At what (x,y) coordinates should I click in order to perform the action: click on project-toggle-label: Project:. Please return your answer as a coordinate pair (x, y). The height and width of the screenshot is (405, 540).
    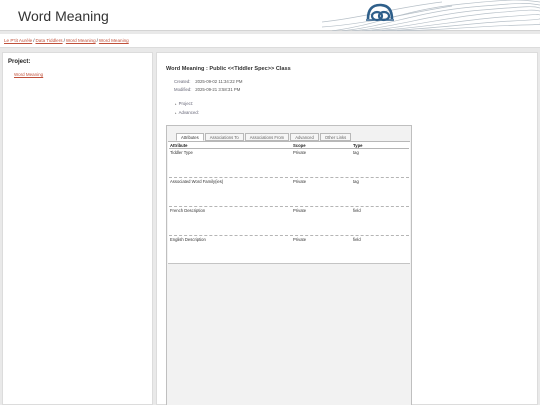
    Looking at the image, I should click on (186, 103).